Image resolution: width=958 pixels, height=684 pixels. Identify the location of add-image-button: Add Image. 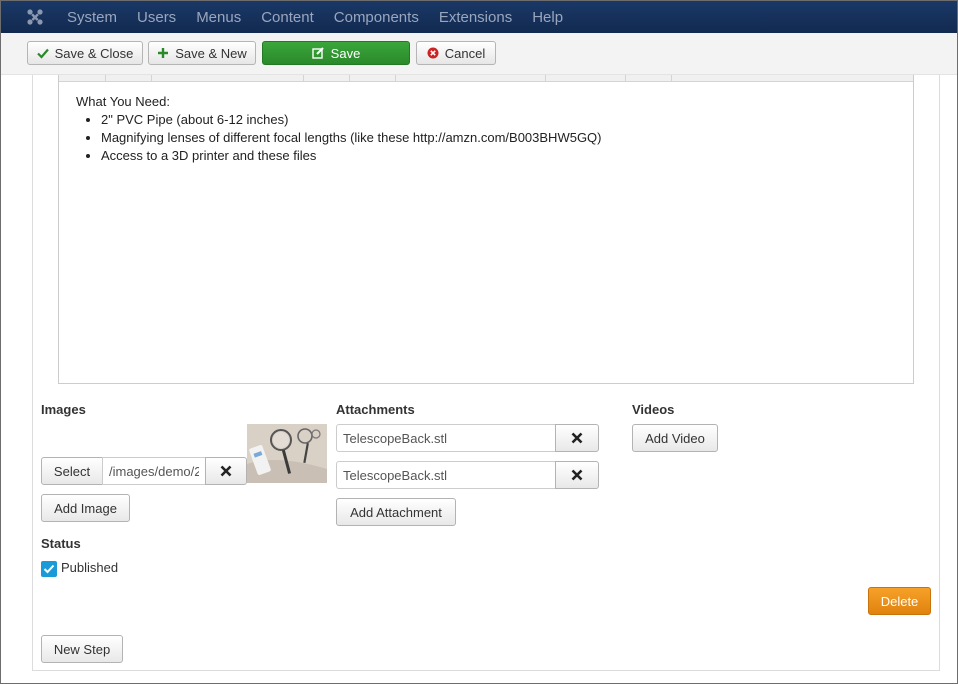
(85, 508).